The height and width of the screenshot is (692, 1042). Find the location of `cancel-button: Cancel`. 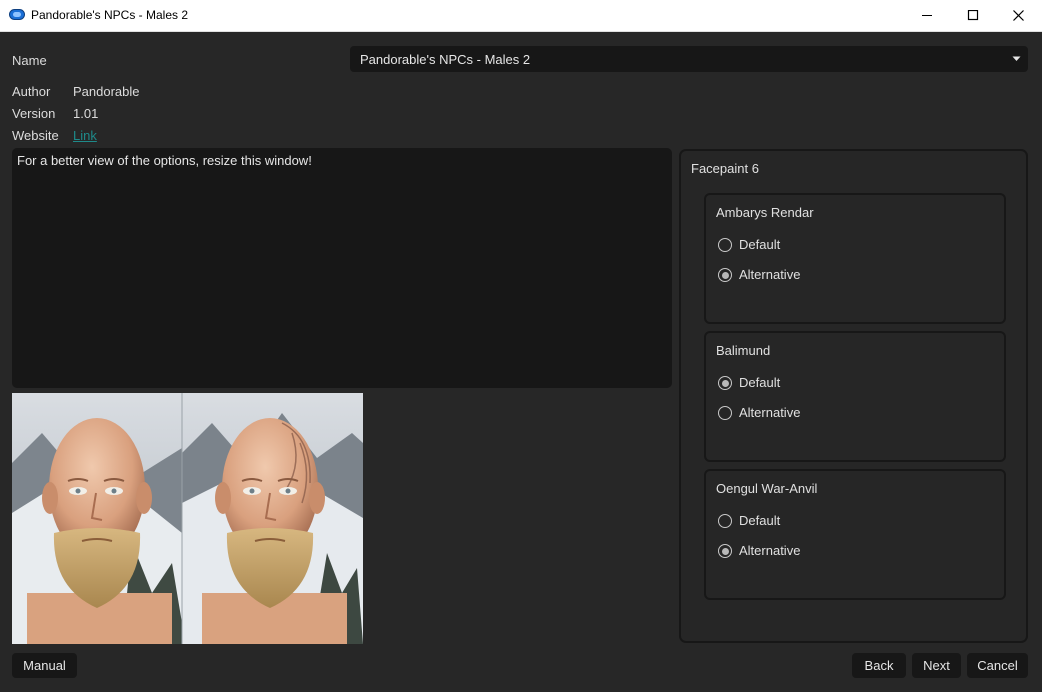

cancel-button: Cancel is located at coordinates (997, 665).